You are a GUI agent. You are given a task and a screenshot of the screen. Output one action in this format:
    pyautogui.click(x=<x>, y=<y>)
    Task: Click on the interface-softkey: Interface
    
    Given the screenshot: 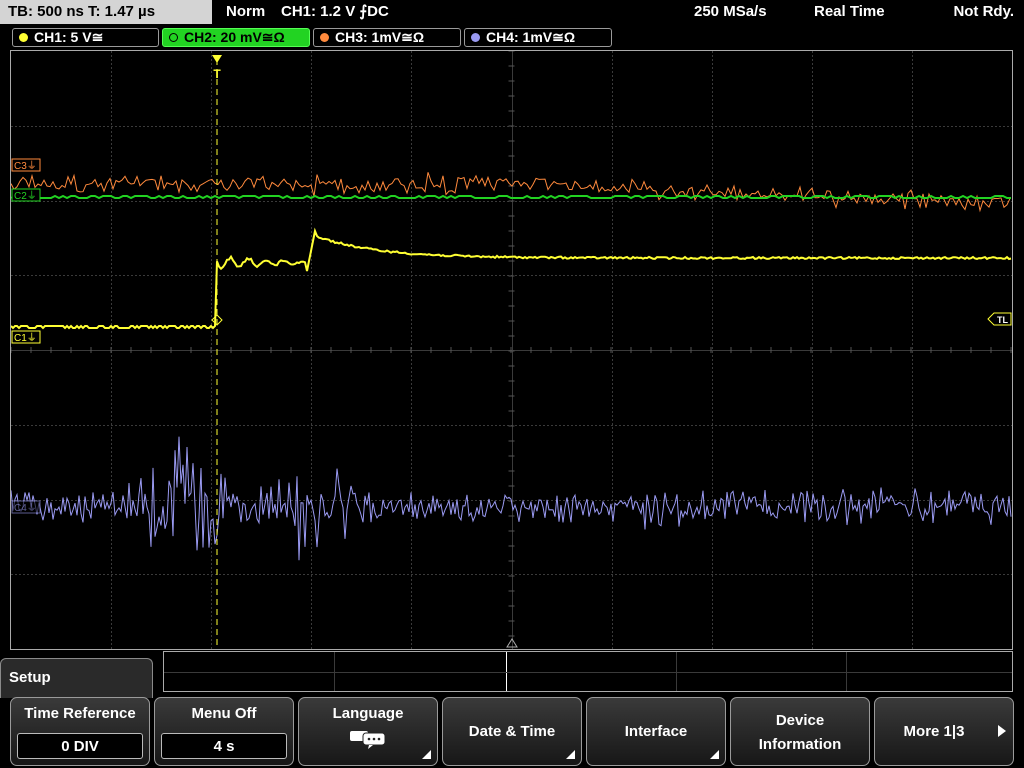 What is the action you would take?
    pyautogui.click(x=656, y=731)
    